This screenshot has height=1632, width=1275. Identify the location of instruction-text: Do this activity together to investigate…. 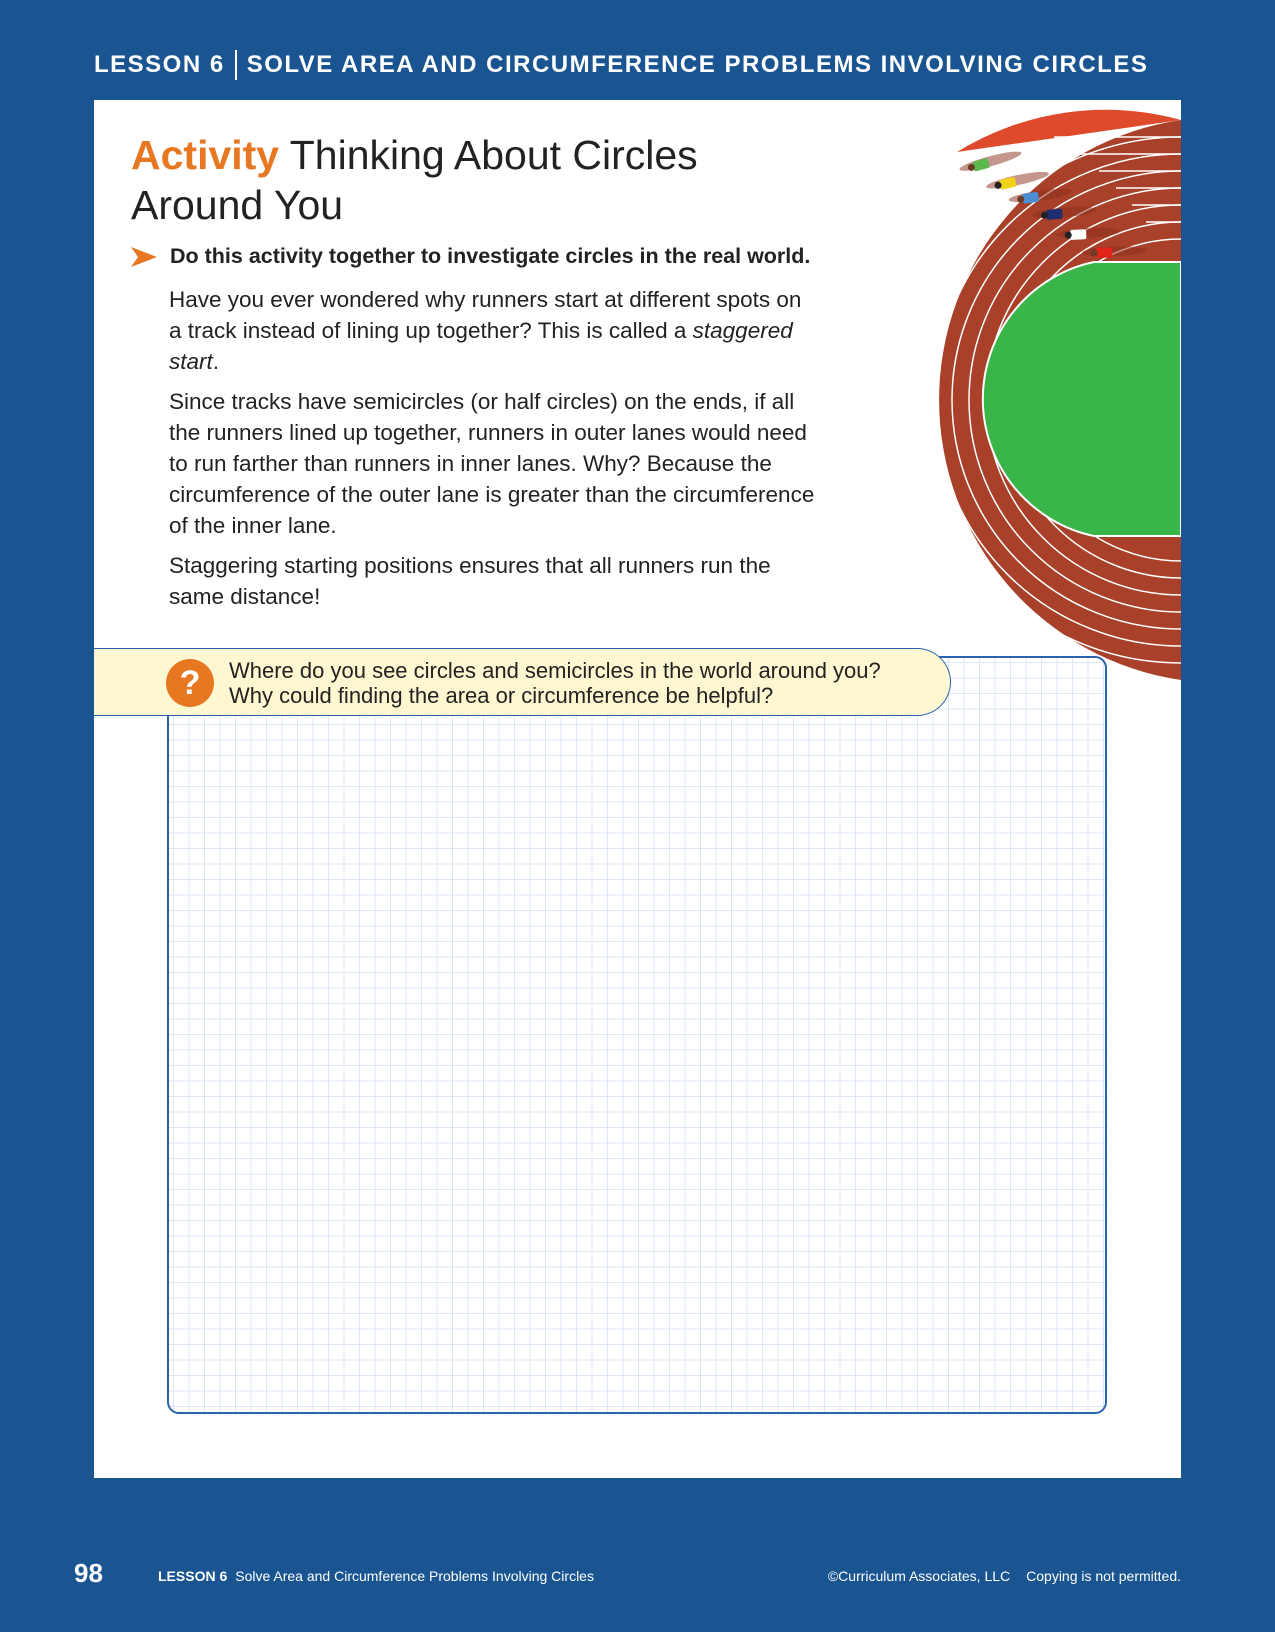
(490, 256).